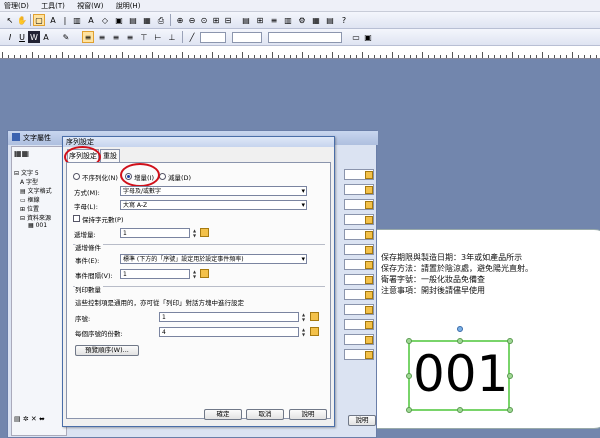  I want to click on serial-spinner: ▲ ▼, so click(303, 317).